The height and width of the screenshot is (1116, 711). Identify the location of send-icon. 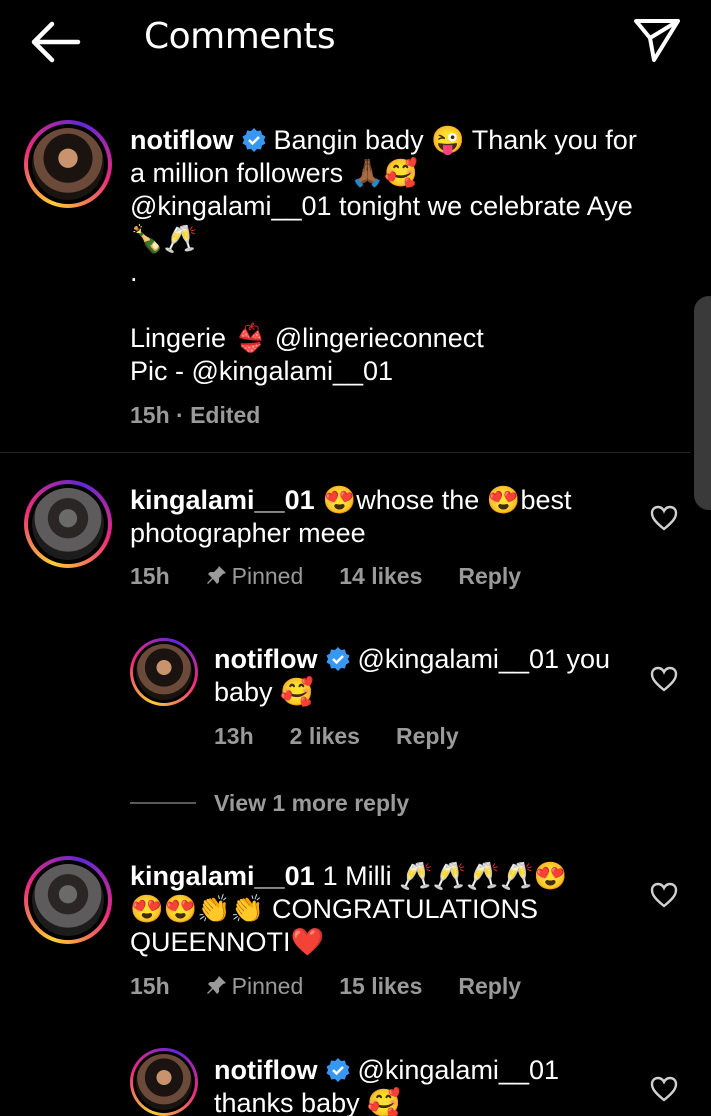
(657, 40).